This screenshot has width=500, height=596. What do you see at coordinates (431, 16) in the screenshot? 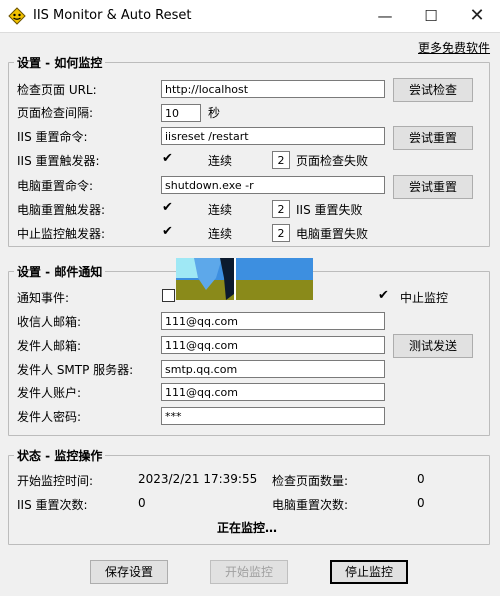
I see `maximize-button: ☐` at bounding box center [431, 16].